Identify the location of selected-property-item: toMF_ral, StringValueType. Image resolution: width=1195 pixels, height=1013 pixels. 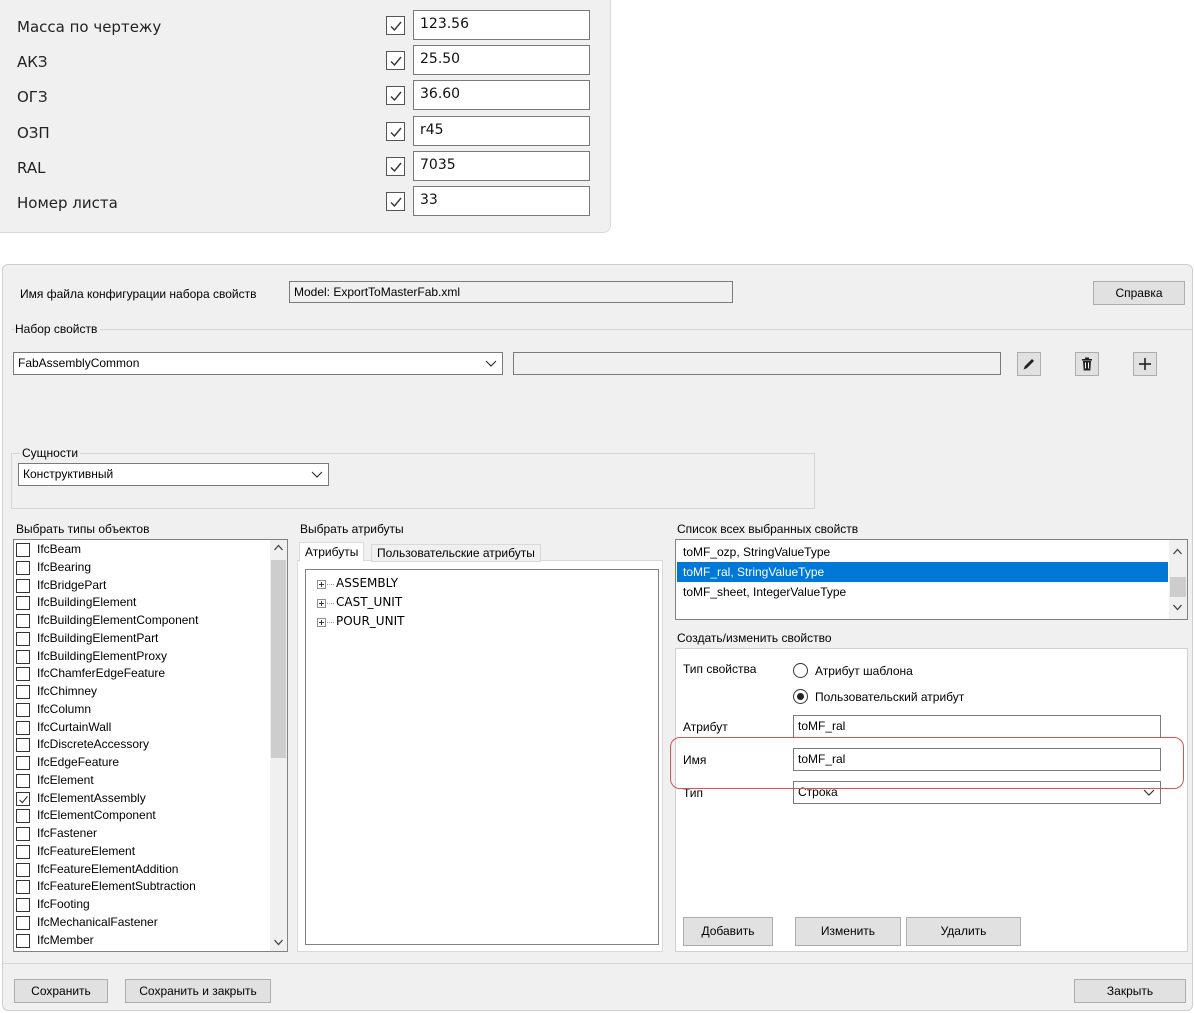
(922, 572).